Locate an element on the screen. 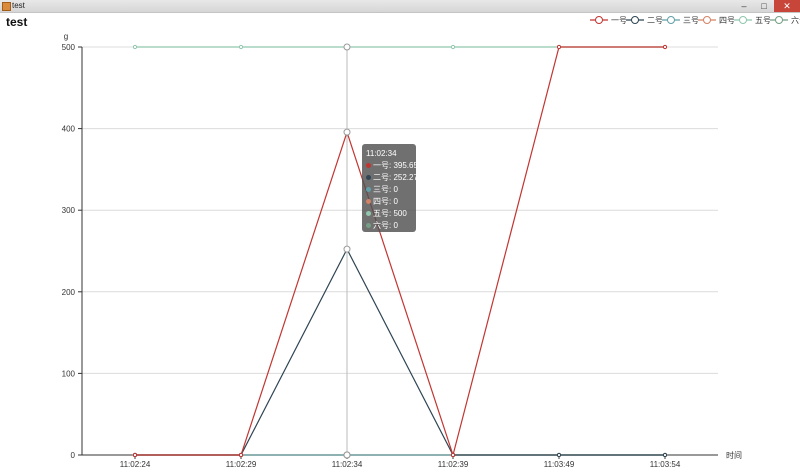  tooltip-row: 二号: 252.27 is located at coordinates (392, 178).